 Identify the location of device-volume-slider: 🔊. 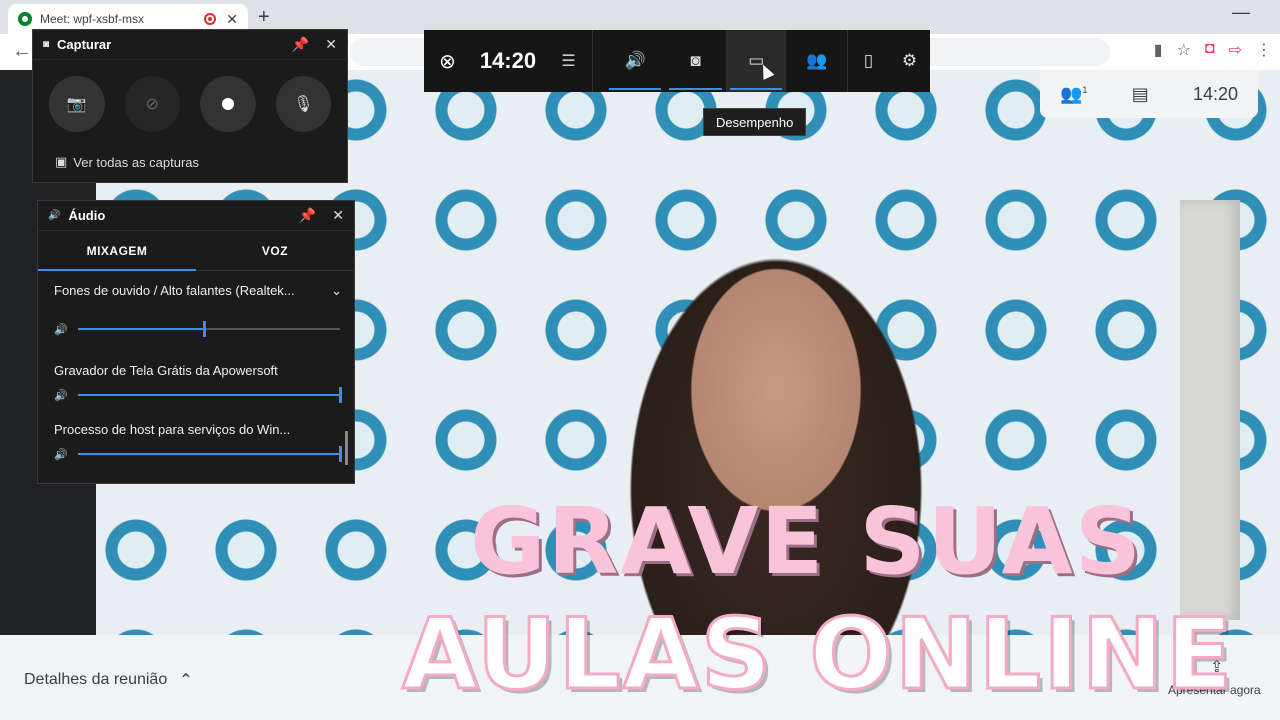
(197, 329).